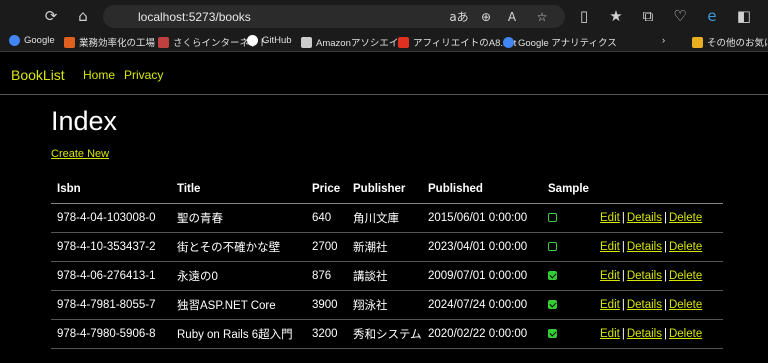  I want to click on header-published: Published, so click(482, 189).